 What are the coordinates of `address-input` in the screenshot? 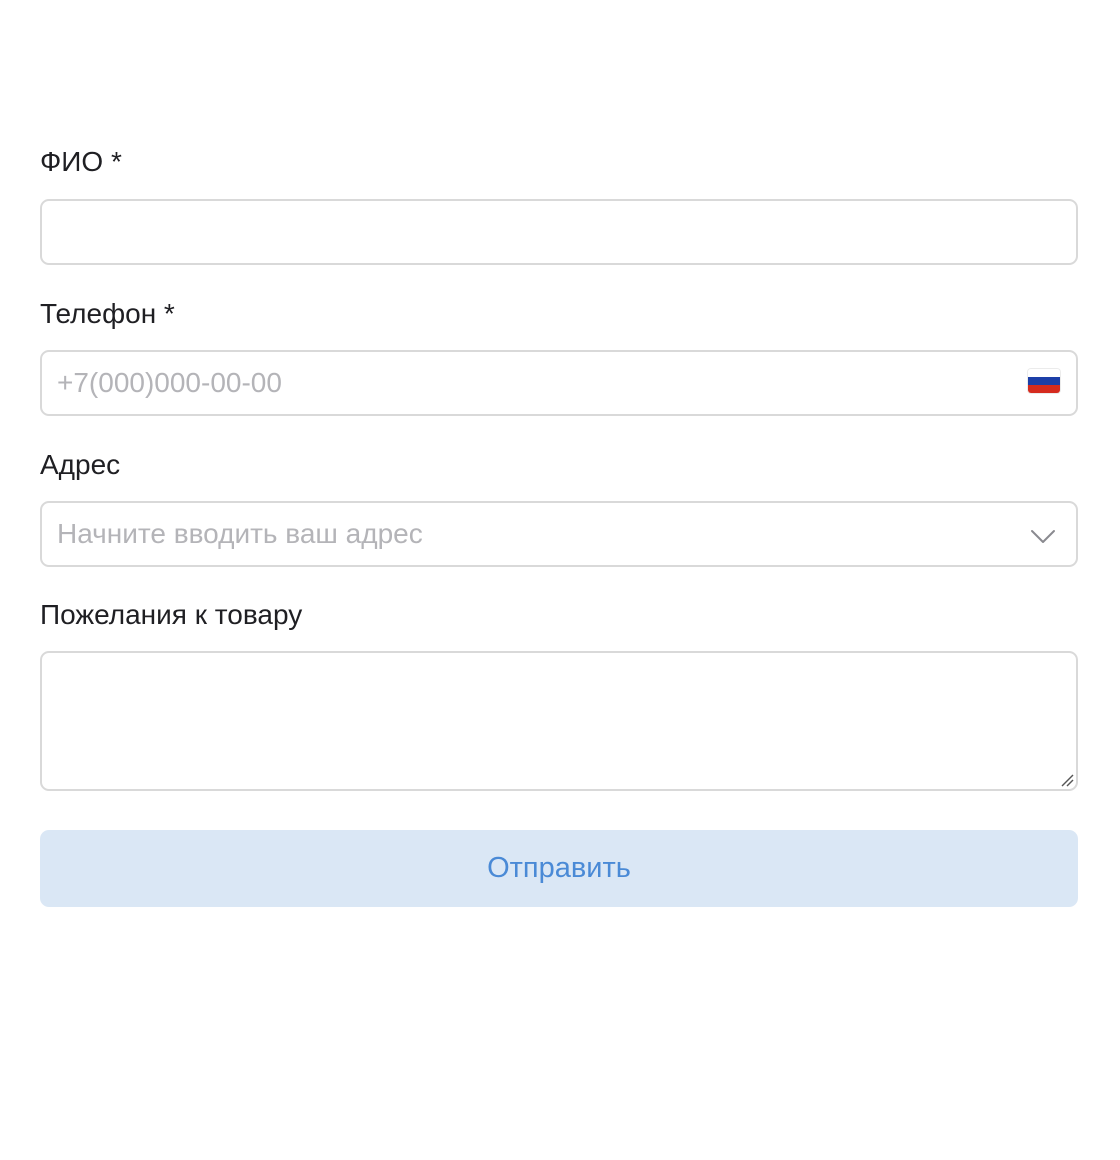 It's located at (559, 534).